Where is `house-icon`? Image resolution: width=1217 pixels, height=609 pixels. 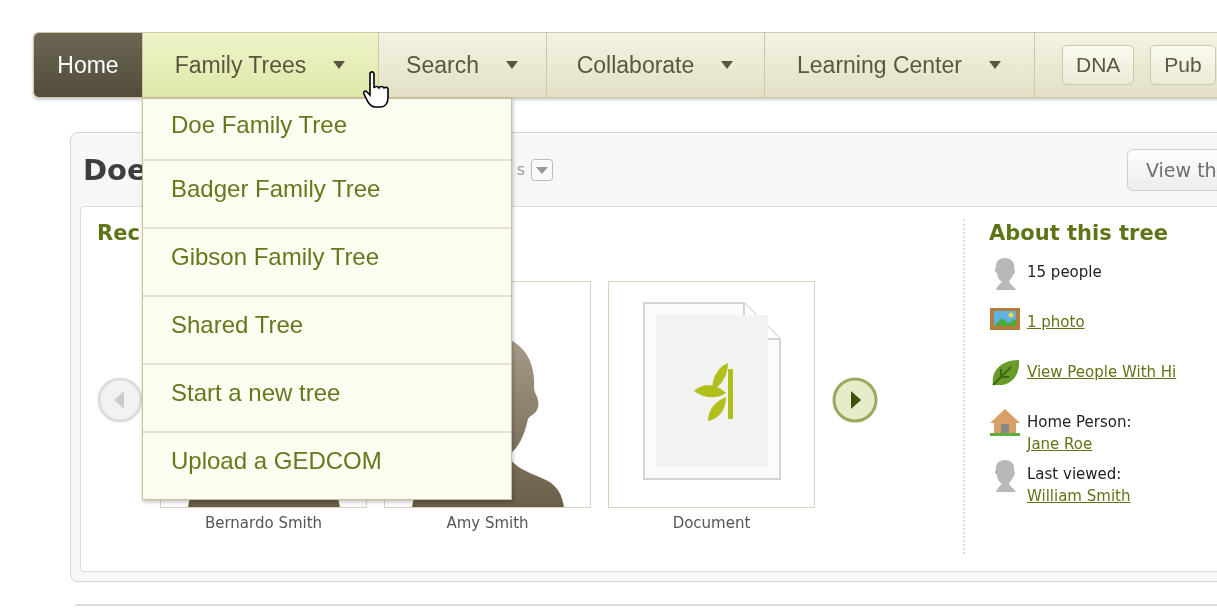
house-icon is located at coordinates (1005, 422).